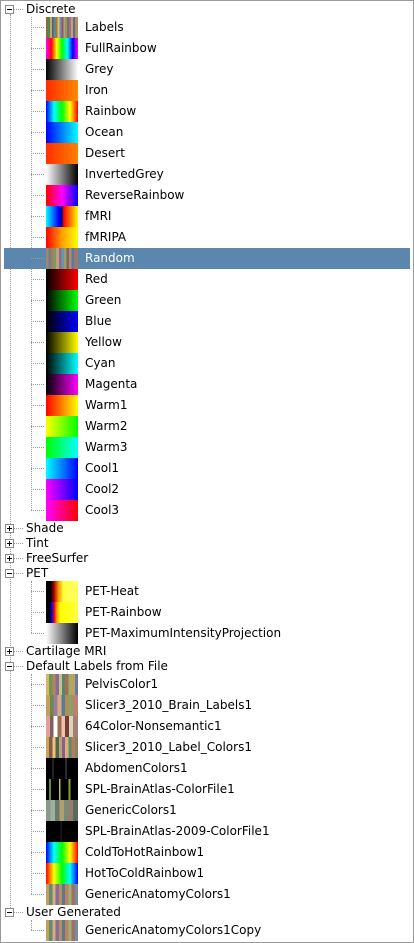  What do you see at coordinates (105, 153) in the screenshot?
I see `color-table-label: Desert` at bounding box center [105, 153].